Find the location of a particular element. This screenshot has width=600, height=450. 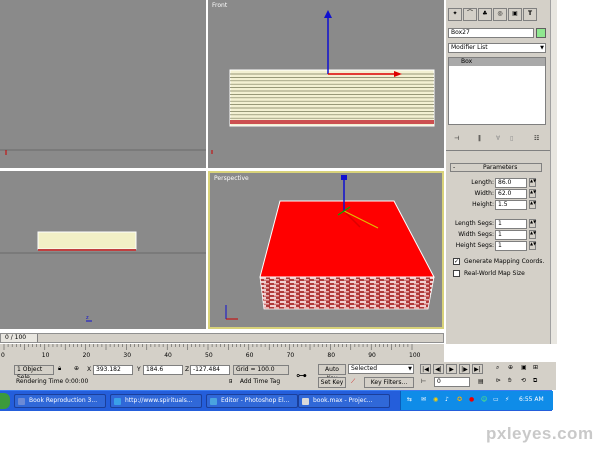

zoom-all-icon: ⊕ is located at coordinates (510, 367).